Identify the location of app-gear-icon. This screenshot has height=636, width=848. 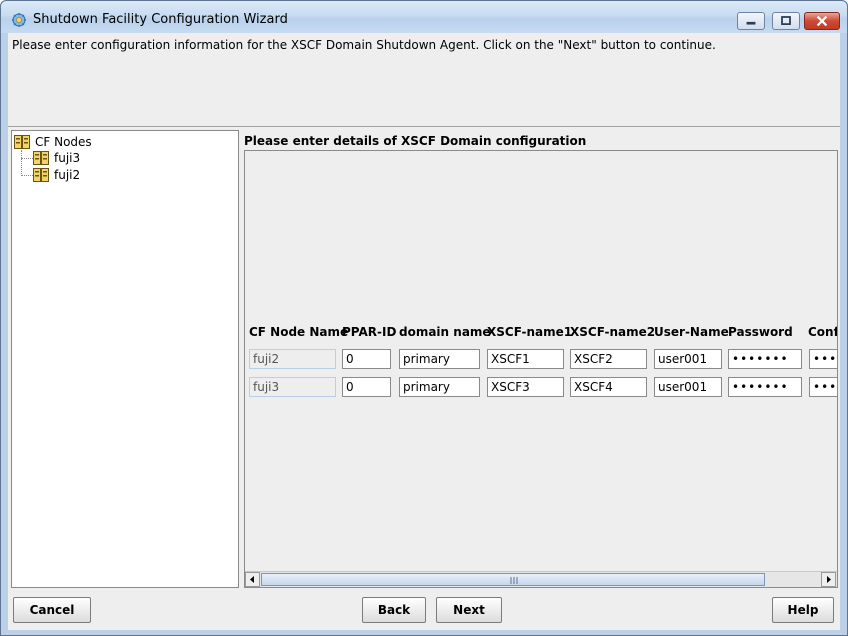
(19, 20).